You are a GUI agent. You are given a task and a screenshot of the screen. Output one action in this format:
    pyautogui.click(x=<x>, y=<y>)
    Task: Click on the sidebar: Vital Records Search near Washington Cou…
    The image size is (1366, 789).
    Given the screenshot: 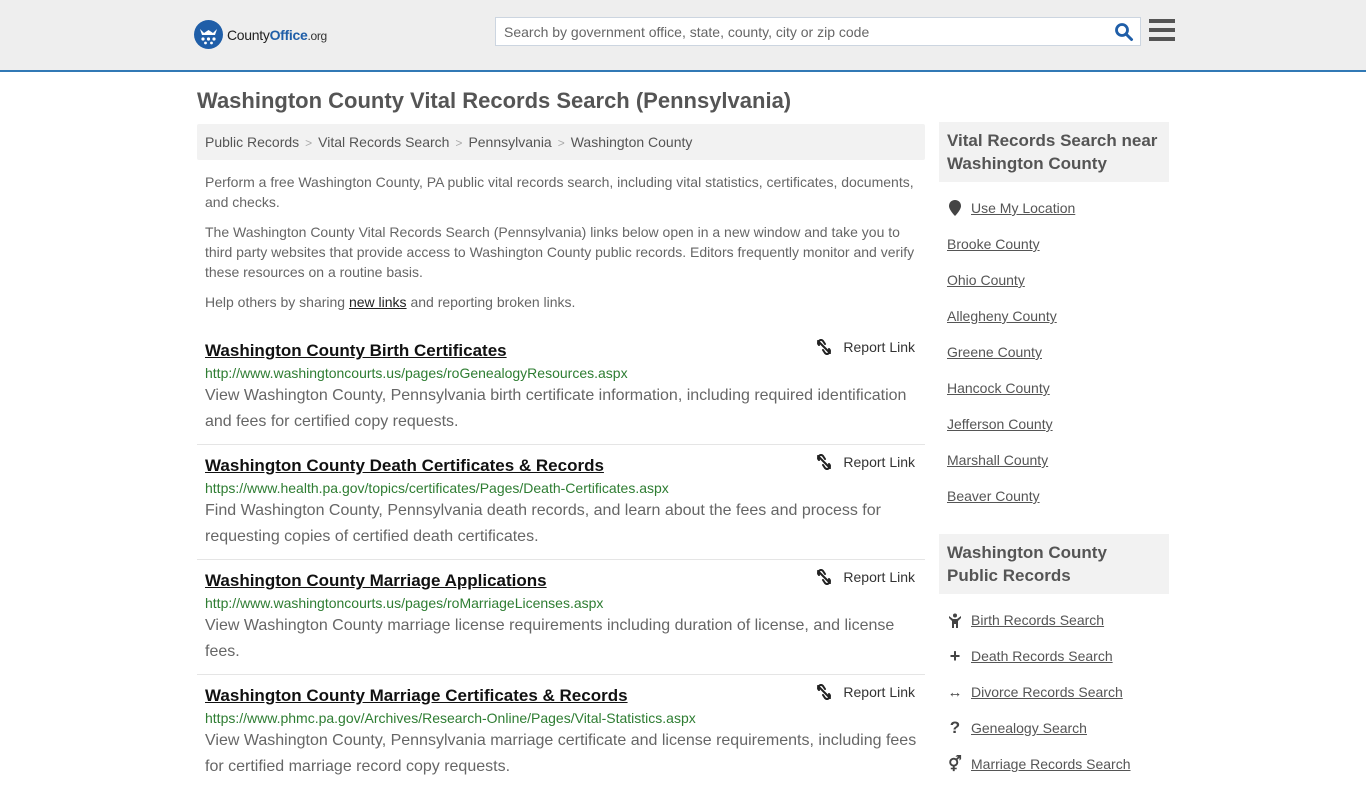 What is the action you would take?
    pyautogui.click(x=1054, y=452)
    